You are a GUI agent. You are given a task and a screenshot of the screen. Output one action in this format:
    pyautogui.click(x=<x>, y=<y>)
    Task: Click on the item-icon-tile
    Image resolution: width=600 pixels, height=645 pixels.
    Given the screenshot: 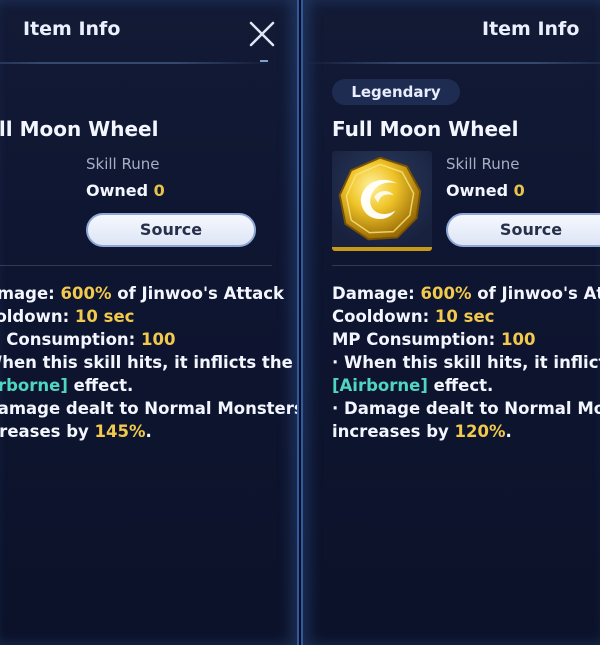 What is the action you would take?
    pyautogui.click(x=382, y=201)
    